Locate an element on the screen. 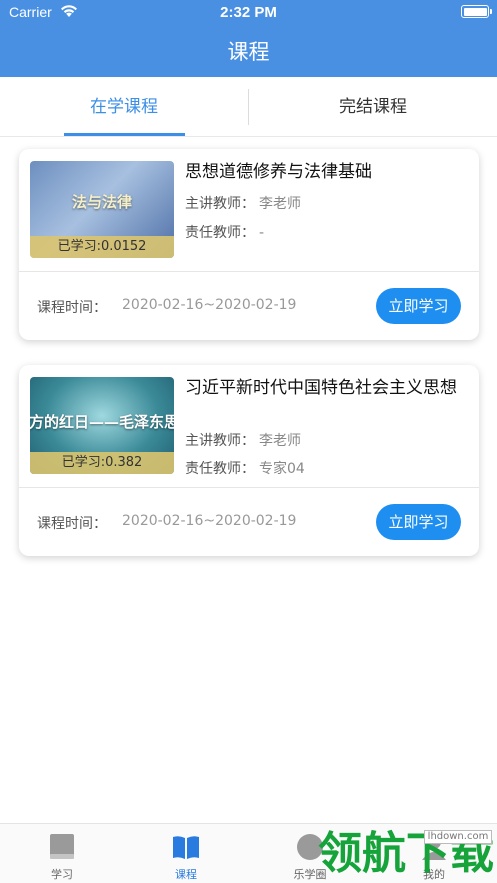  course-thumbnail: 方的红日——毛泽东思 已学习:0.382 is located at coordinates (102, 425).